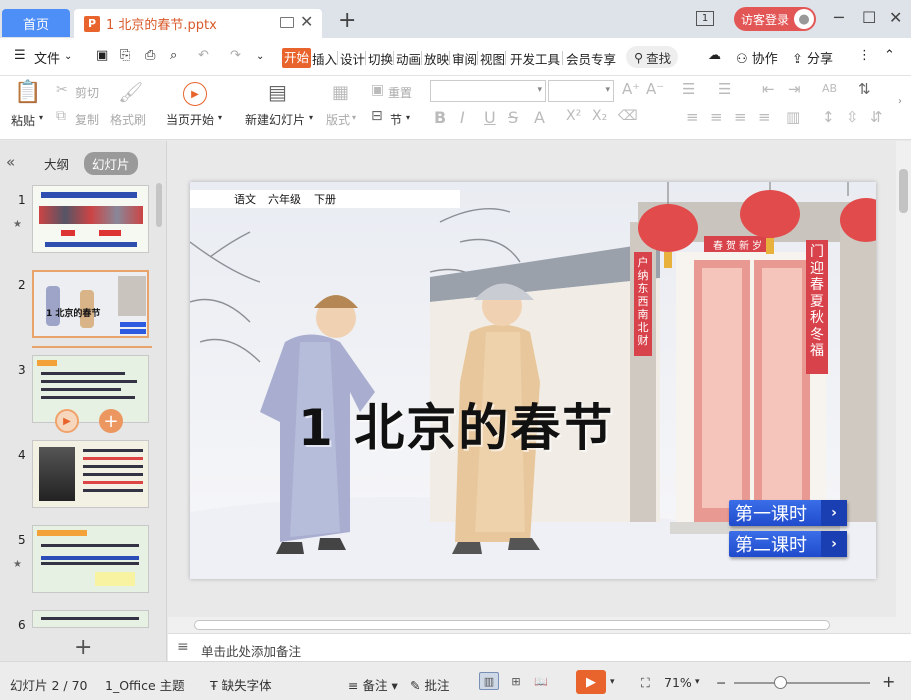 The width and height of the screenshot is (911, 700). I want to click on close-window-icon: ✕, so click(895, 17).